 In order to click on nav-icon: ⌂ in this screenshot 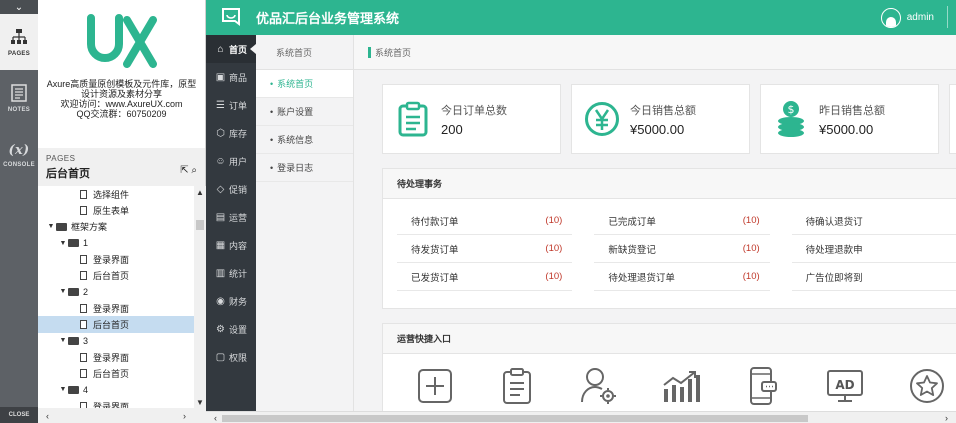, I will do `click(220, 49)`.